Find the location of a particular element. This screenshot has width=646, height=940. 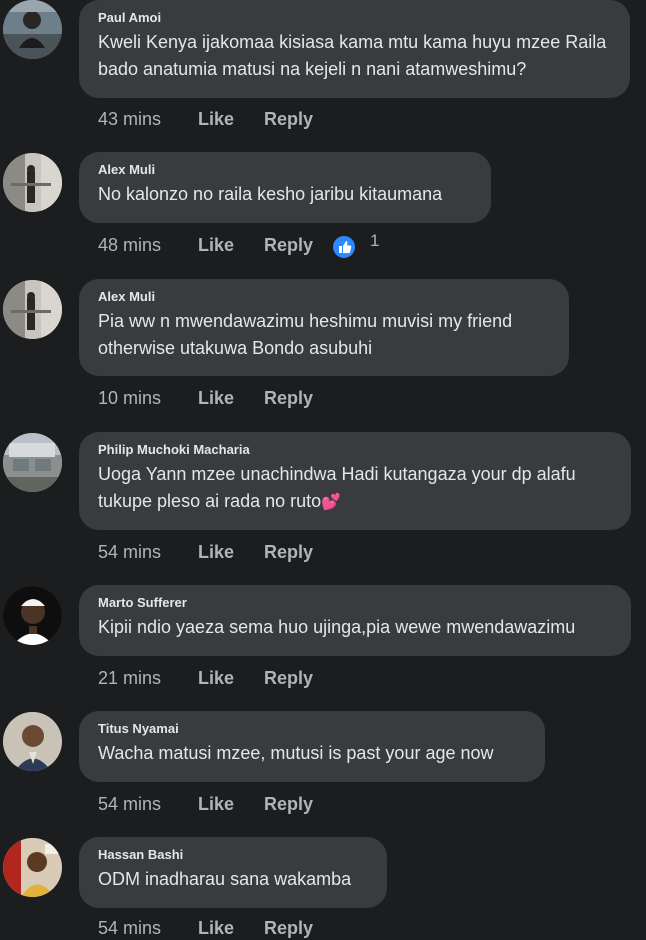

comment-author: Philip Muchoki Macharia is located at coordinates (354, 449).